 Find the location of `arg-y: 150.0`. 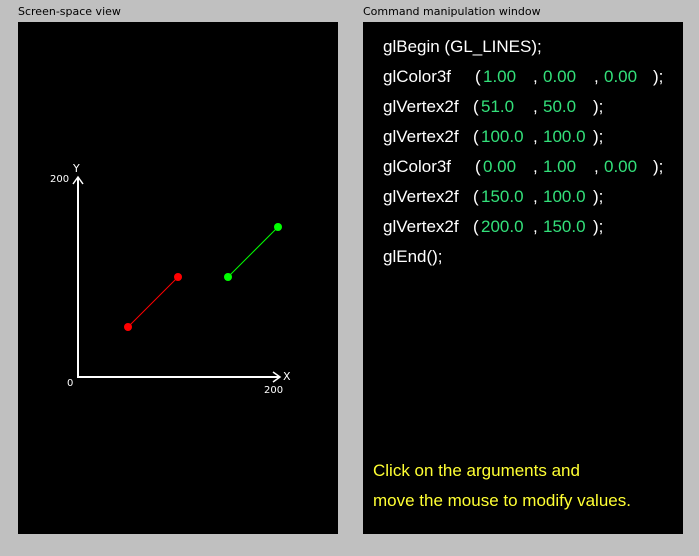

arg-y: 150.0 is located at coordinates (564, 227).